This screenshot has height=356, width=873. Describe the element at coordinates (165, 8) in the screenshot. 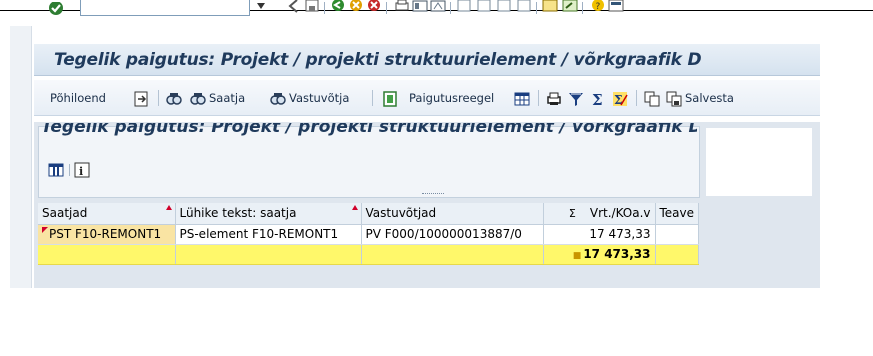

I see `command-field` at that location.